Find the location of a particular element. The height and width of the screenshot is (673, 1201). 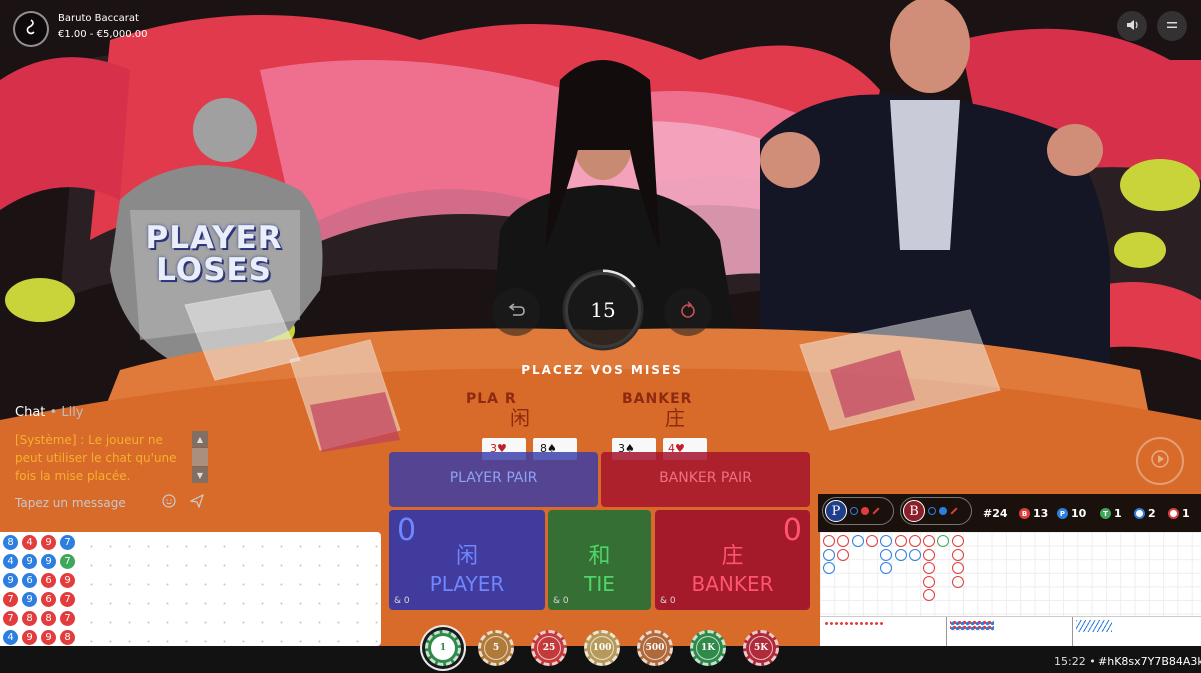

video-toggle-button is located at coordinates (1160, 461).